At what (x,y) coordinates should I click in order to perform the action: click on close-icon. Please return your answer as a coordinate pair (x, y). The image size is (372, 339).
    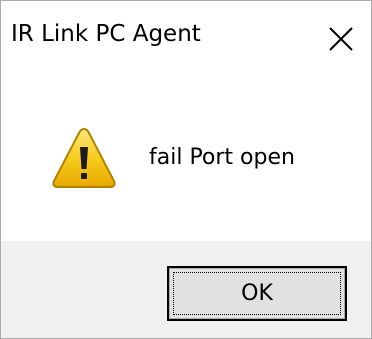
    Looking at the image, I should click on (341, 39).